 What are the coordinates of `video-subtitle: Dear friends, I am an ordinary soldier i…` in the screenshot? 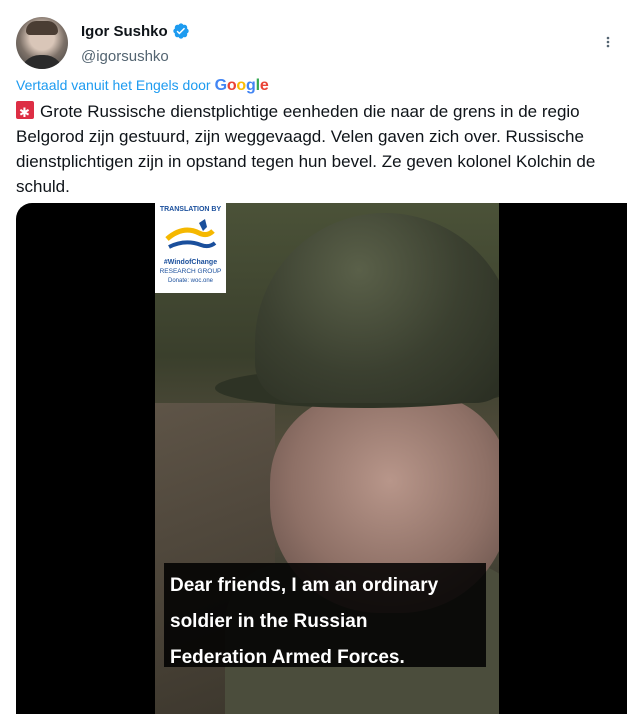 It's located at (325, 615).